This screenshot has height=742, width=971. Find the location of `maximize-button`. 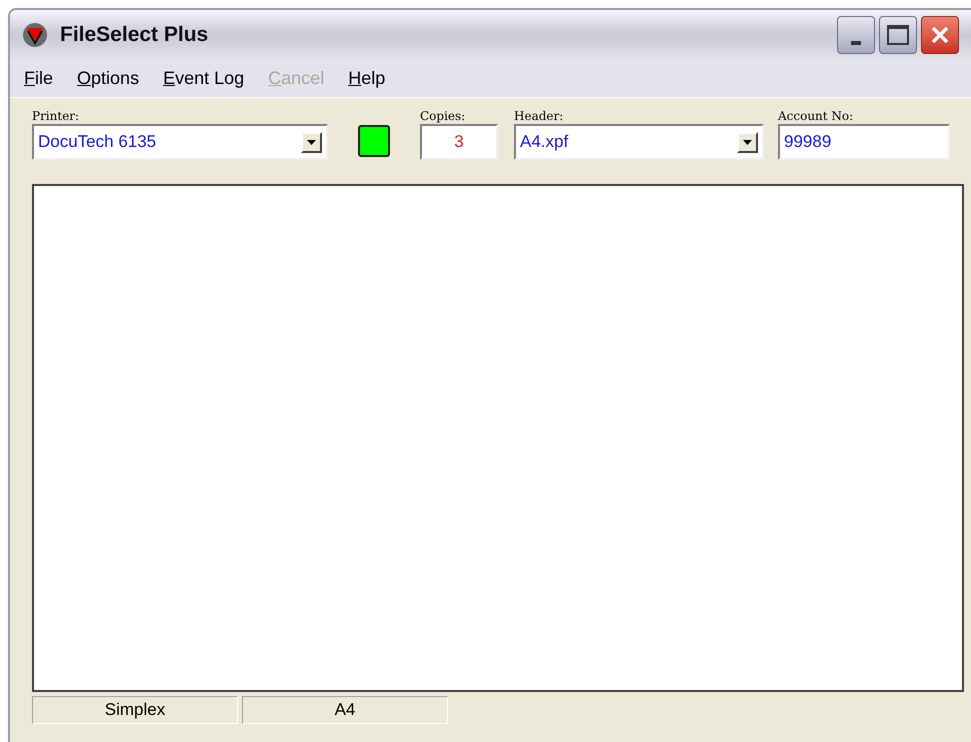

maximize-button is located at coordinates (898, 35).